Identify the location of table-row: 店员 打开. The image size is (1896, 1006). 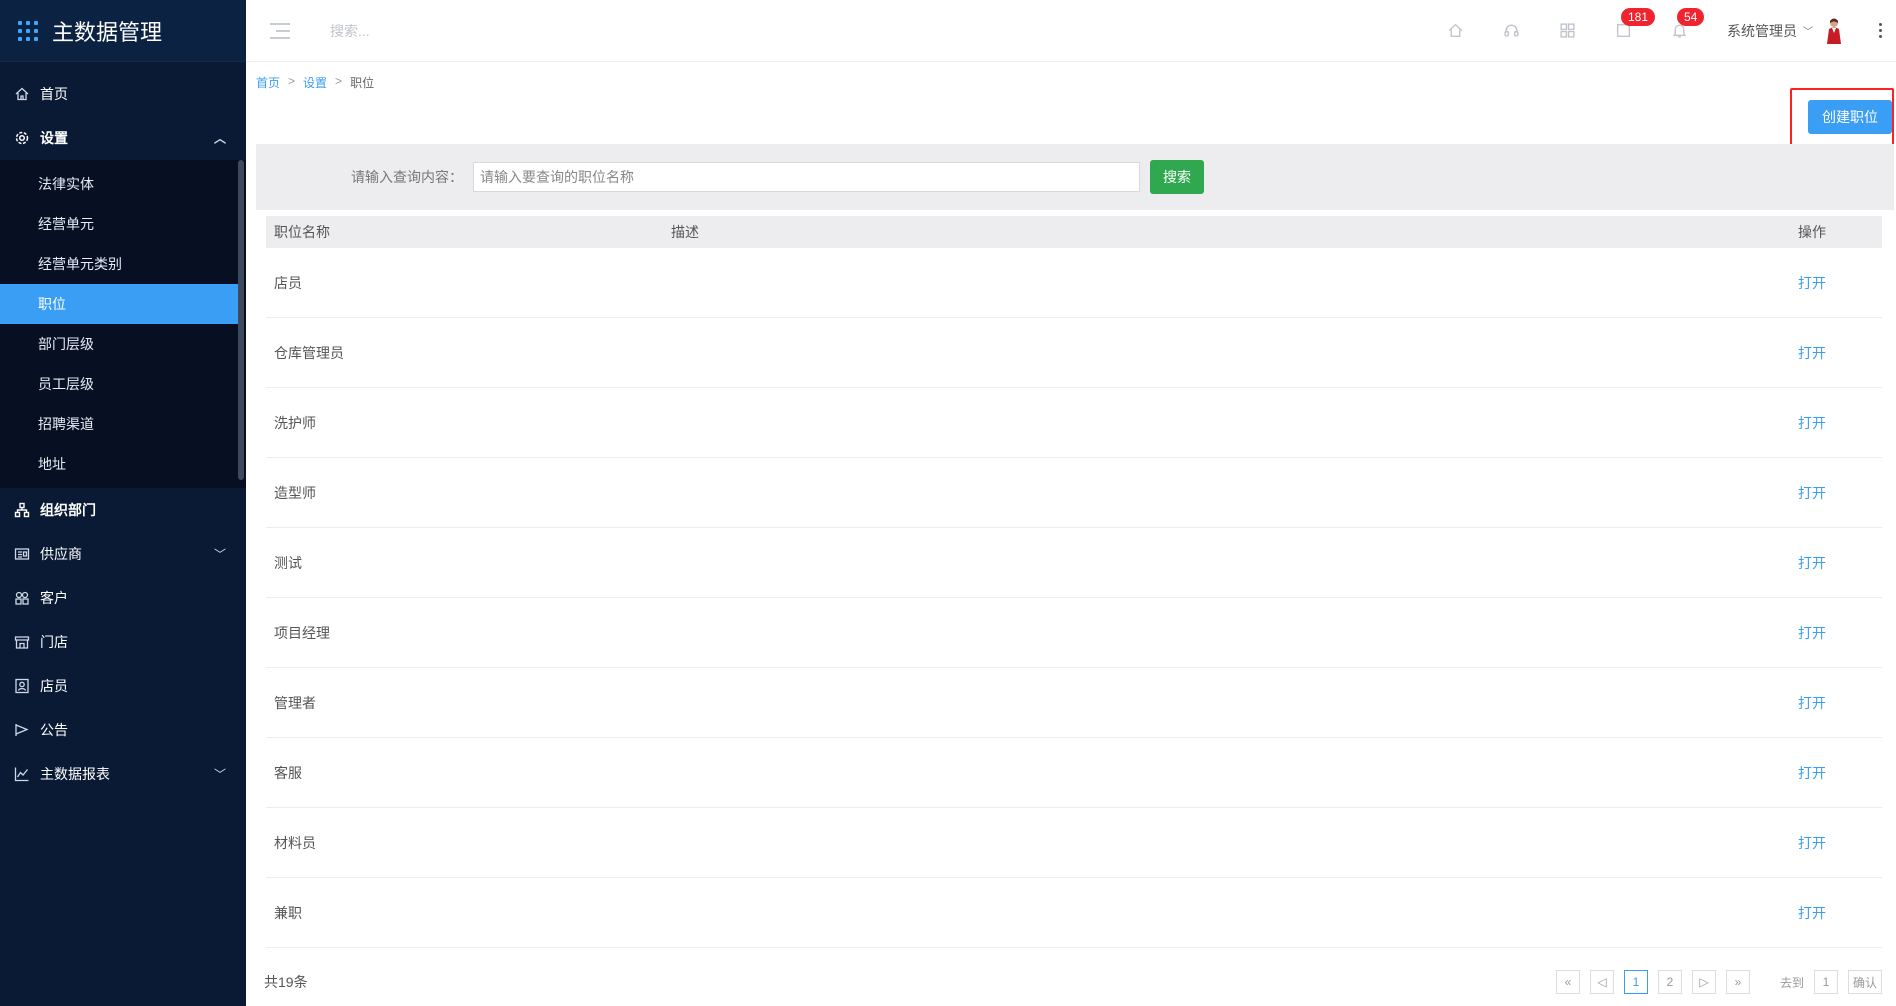
(1074, 283).